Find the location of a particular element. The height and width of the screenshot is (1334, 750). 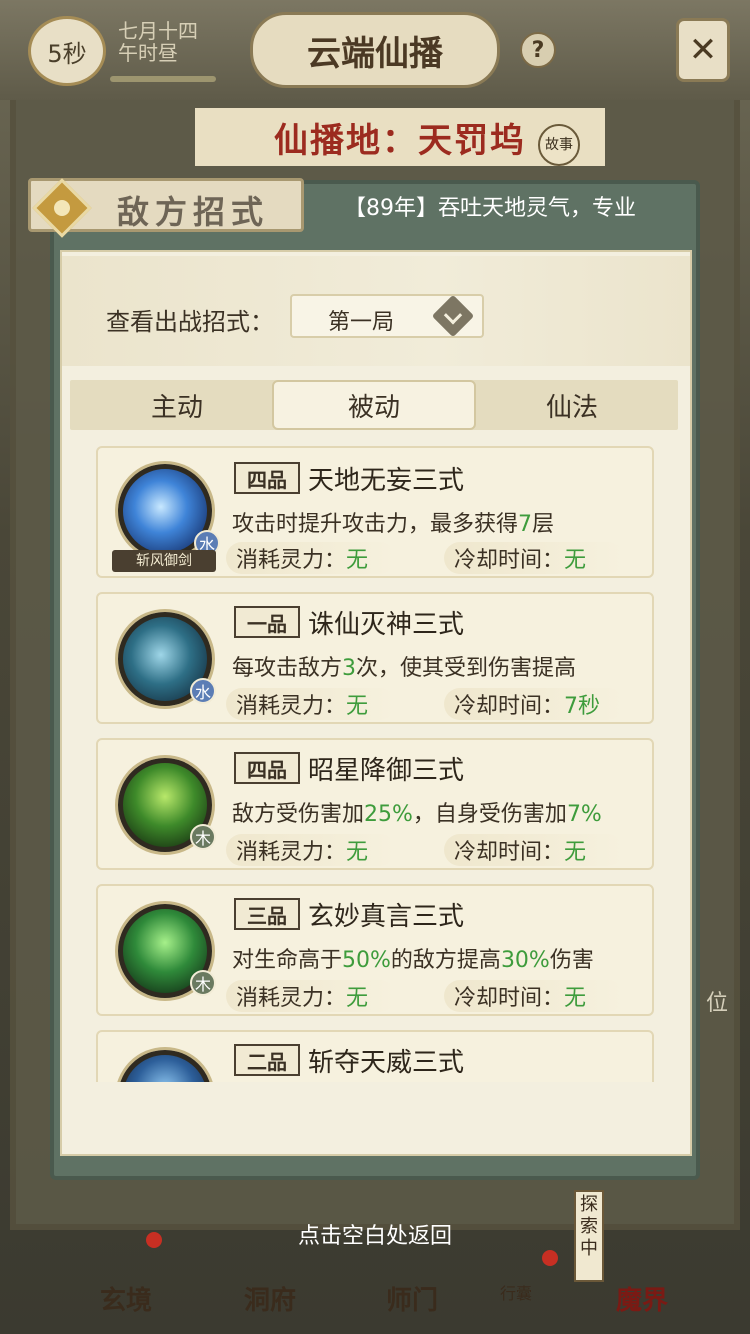

date-line-1: 七月十四 is located at coordinates (158, 31).